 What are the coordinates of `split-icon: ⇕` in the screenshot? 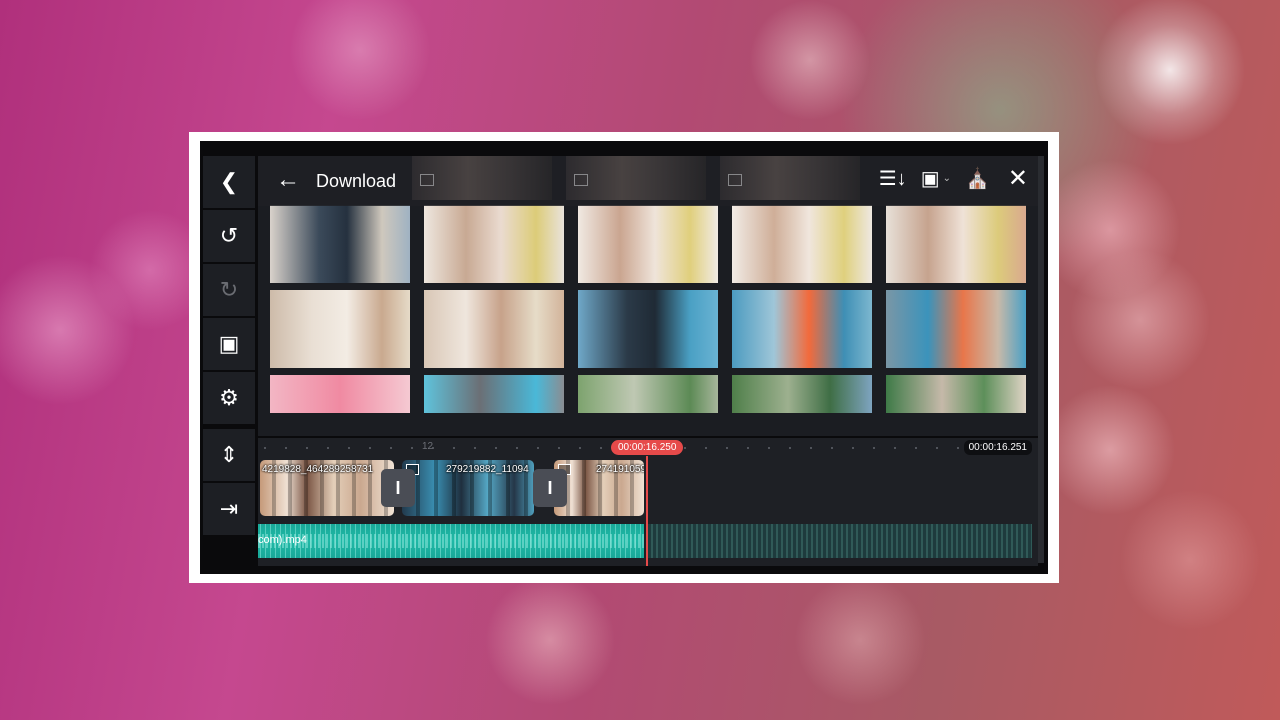 It's located at (229, 454).